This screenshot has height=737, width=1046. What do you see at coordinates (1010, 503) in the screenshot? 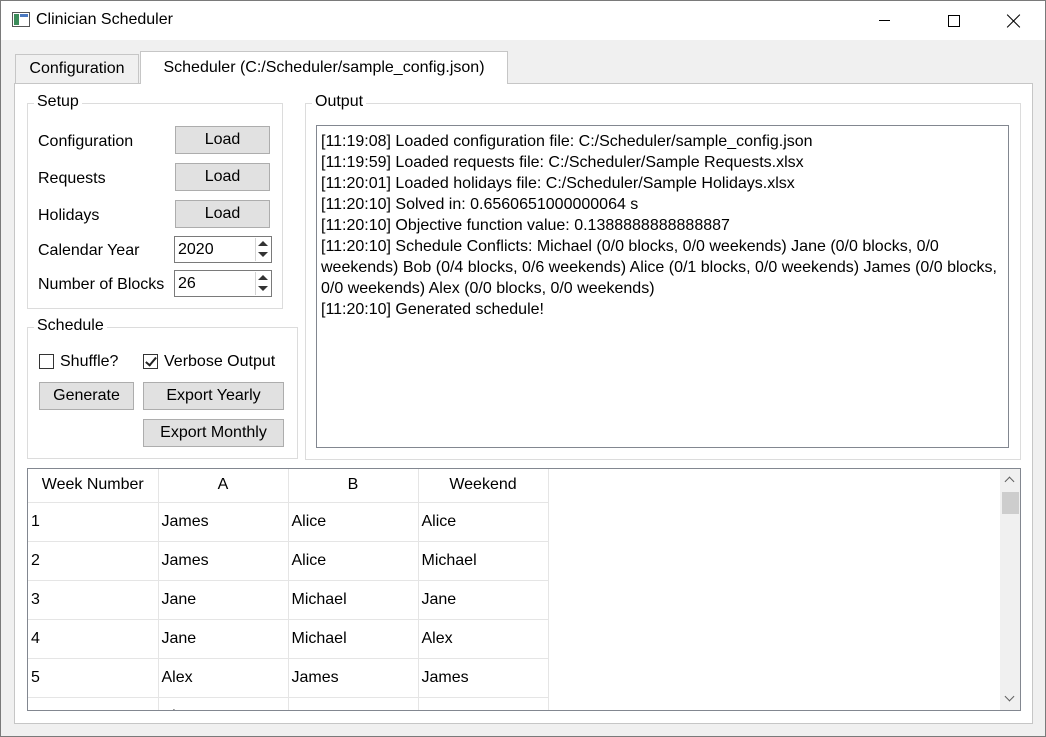
I see `scrollbar-thumb` at bounding box center [1010, 503].